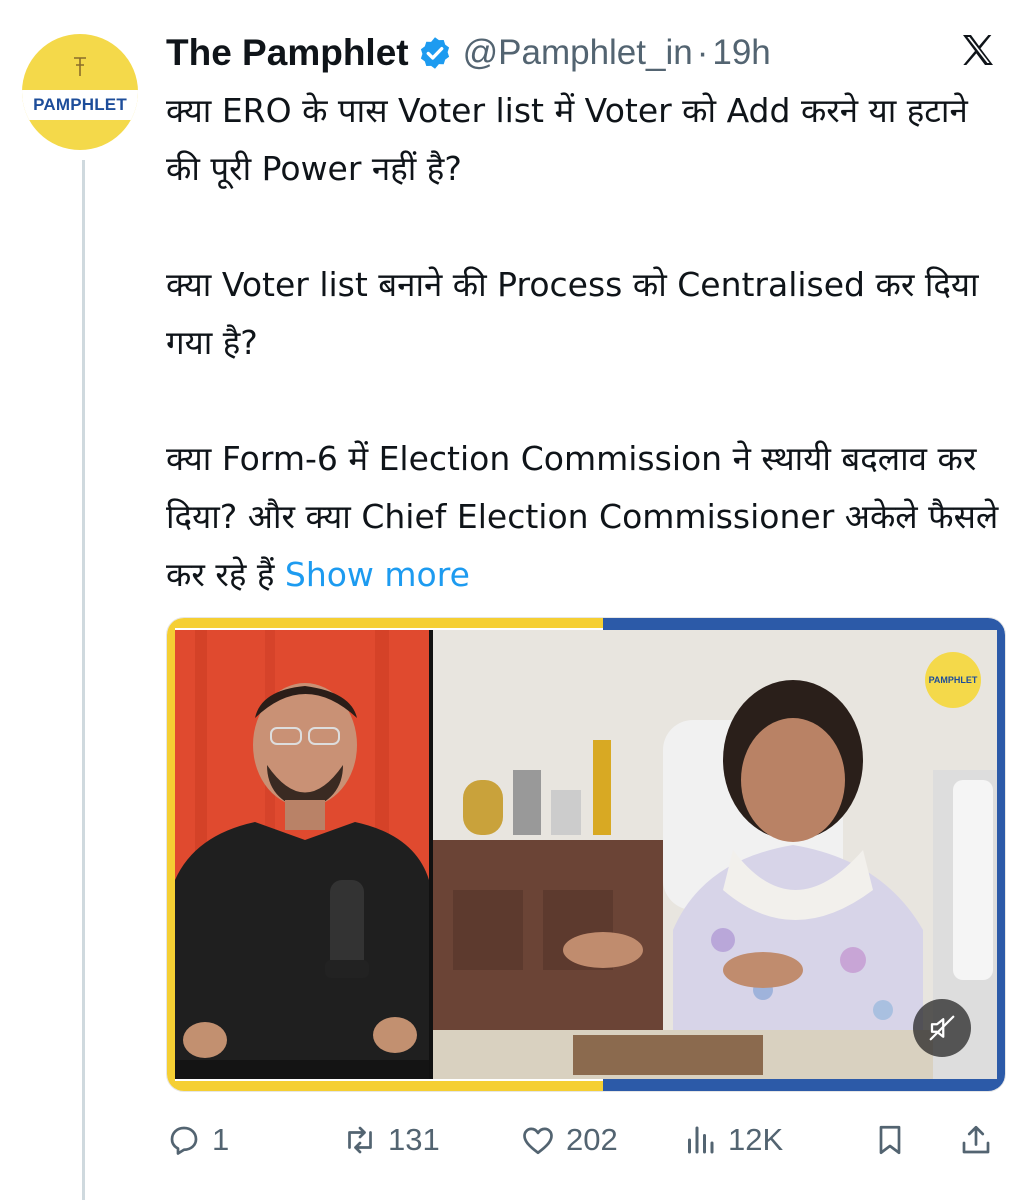 This screenshot has height=1200, width=1028. What do you see at coordinates (1001, 854) in the screenshot?
I see `frame-right-blue` at bounding box center [1001, 854].